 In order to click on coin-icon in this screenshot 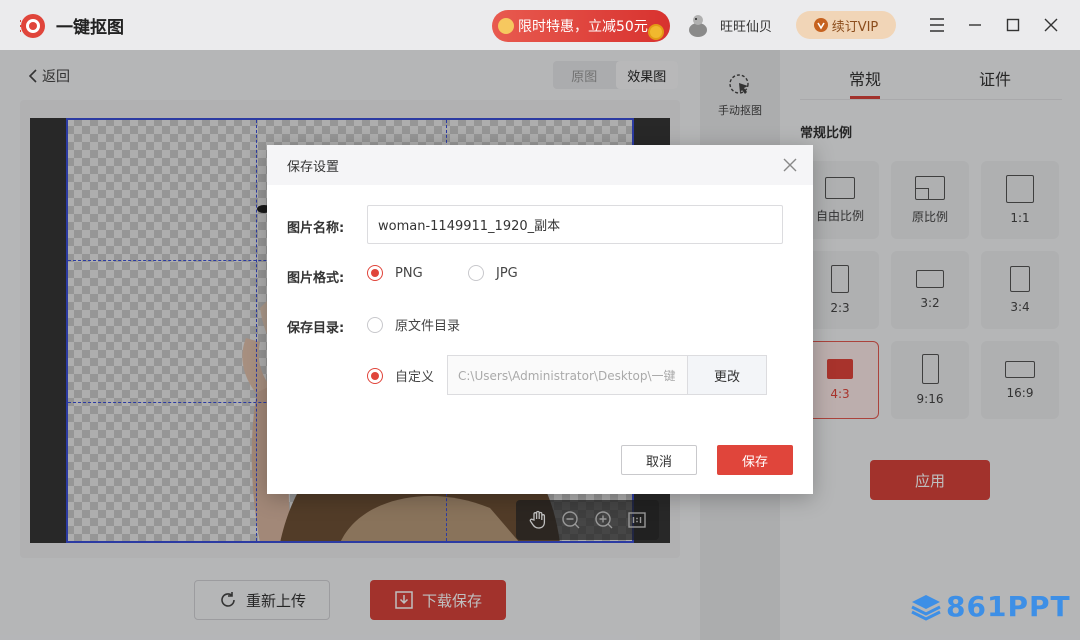, I will do `click(656, 32)`.